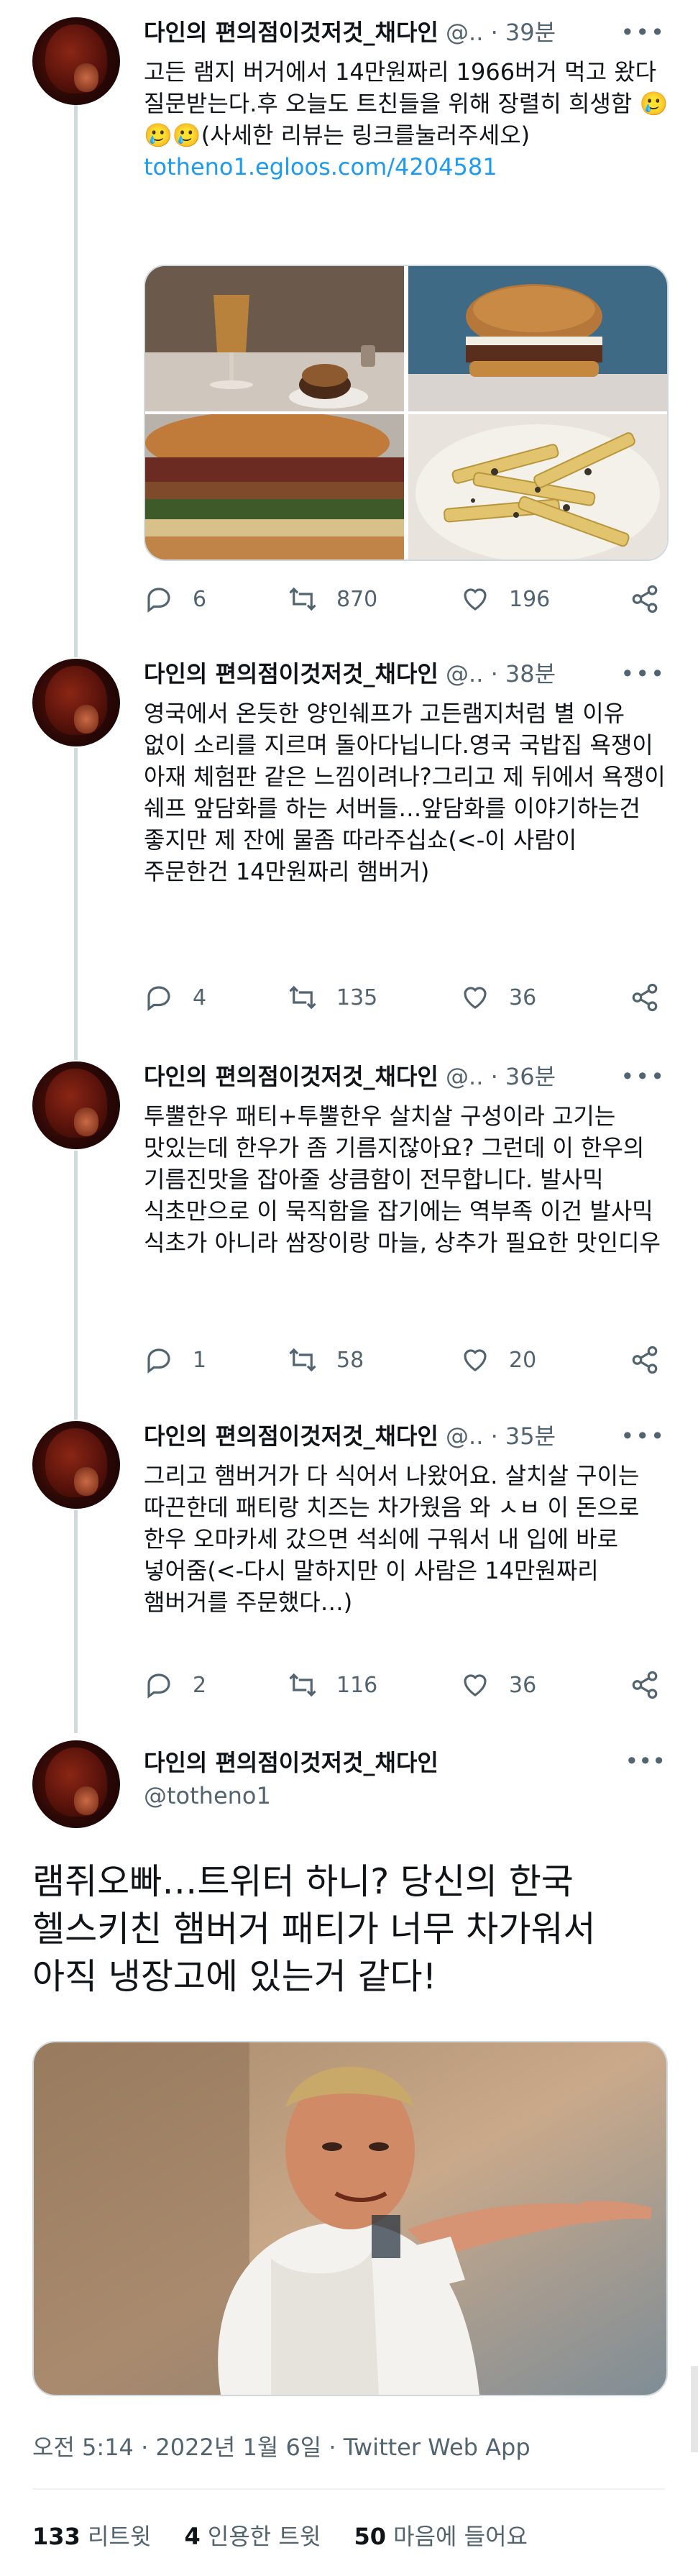 This screenshot has width=698, height=2576. I want to click on tweet-header: 다인의 편의점이것저것_채다인 @.. · 35분 •••, so click(405, 1436).